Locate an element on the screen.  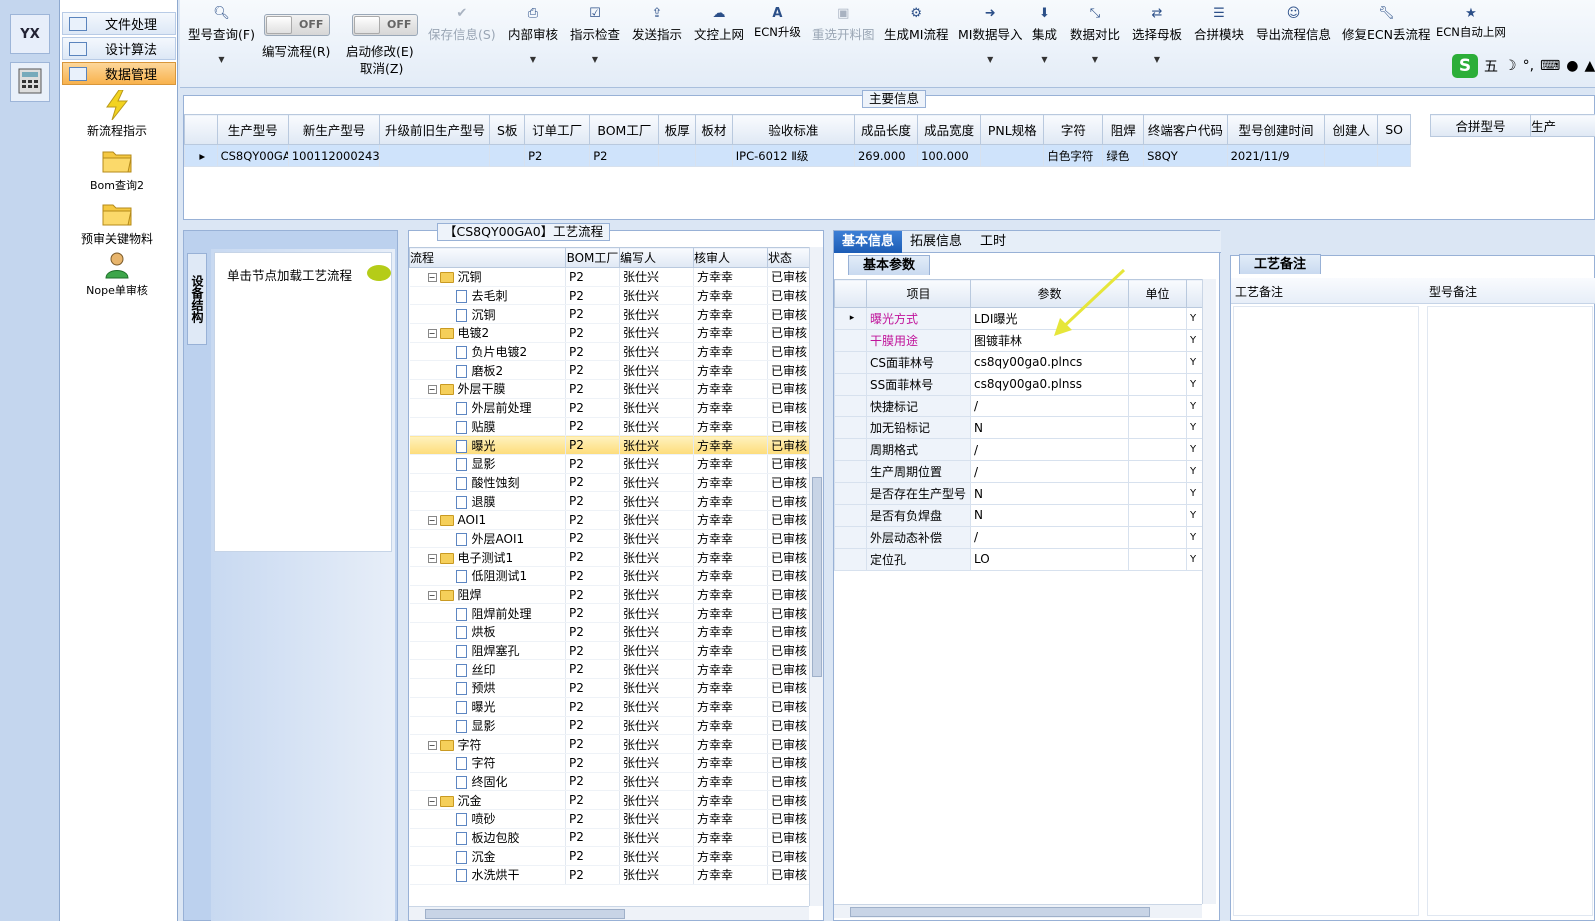
flow-row: 烘板 P2 张仕兴 方幸幸 已审核 is located at coordinates (609, 632).